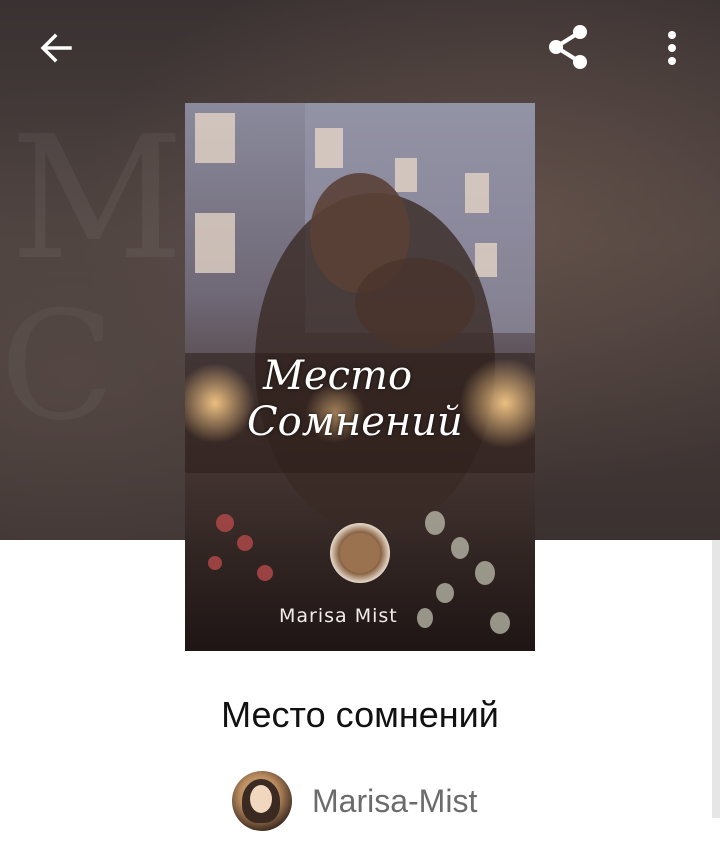 Image resolution: width=720 pixels, height=848 pixels. I want to click on top-bar, so click(360, 48).